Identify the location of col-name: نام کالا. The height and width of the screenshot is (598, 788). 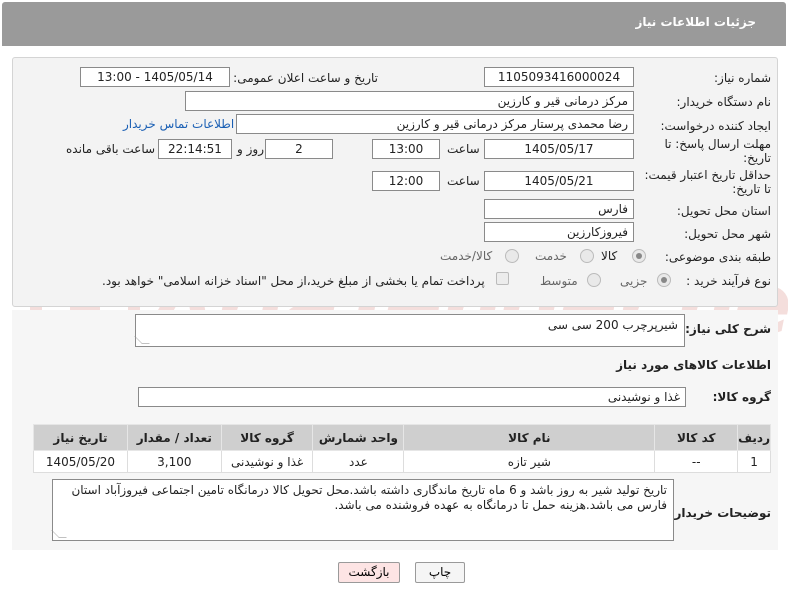
(529, 437).